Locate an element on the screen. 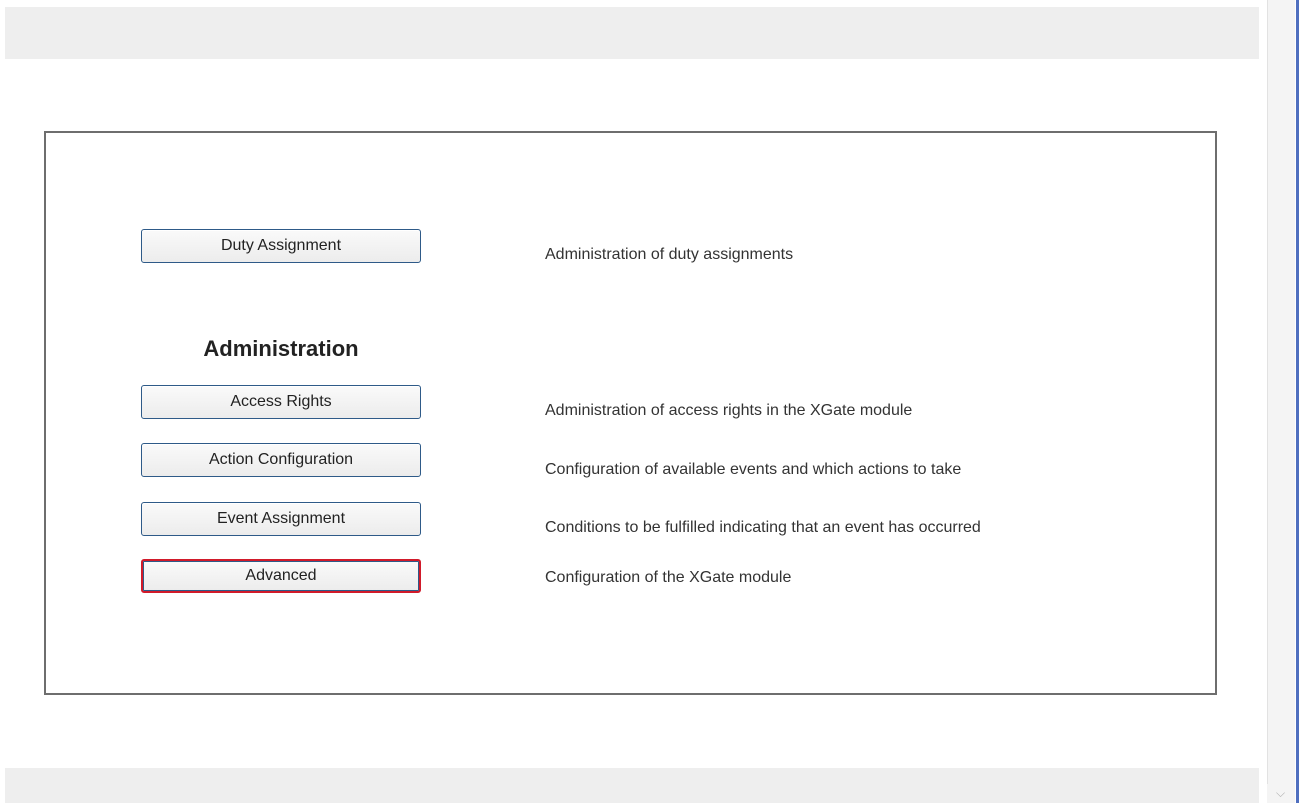 The image size is (1306, 803). scroll-down-button: ⌵ is located at coordinates (1280, 793).